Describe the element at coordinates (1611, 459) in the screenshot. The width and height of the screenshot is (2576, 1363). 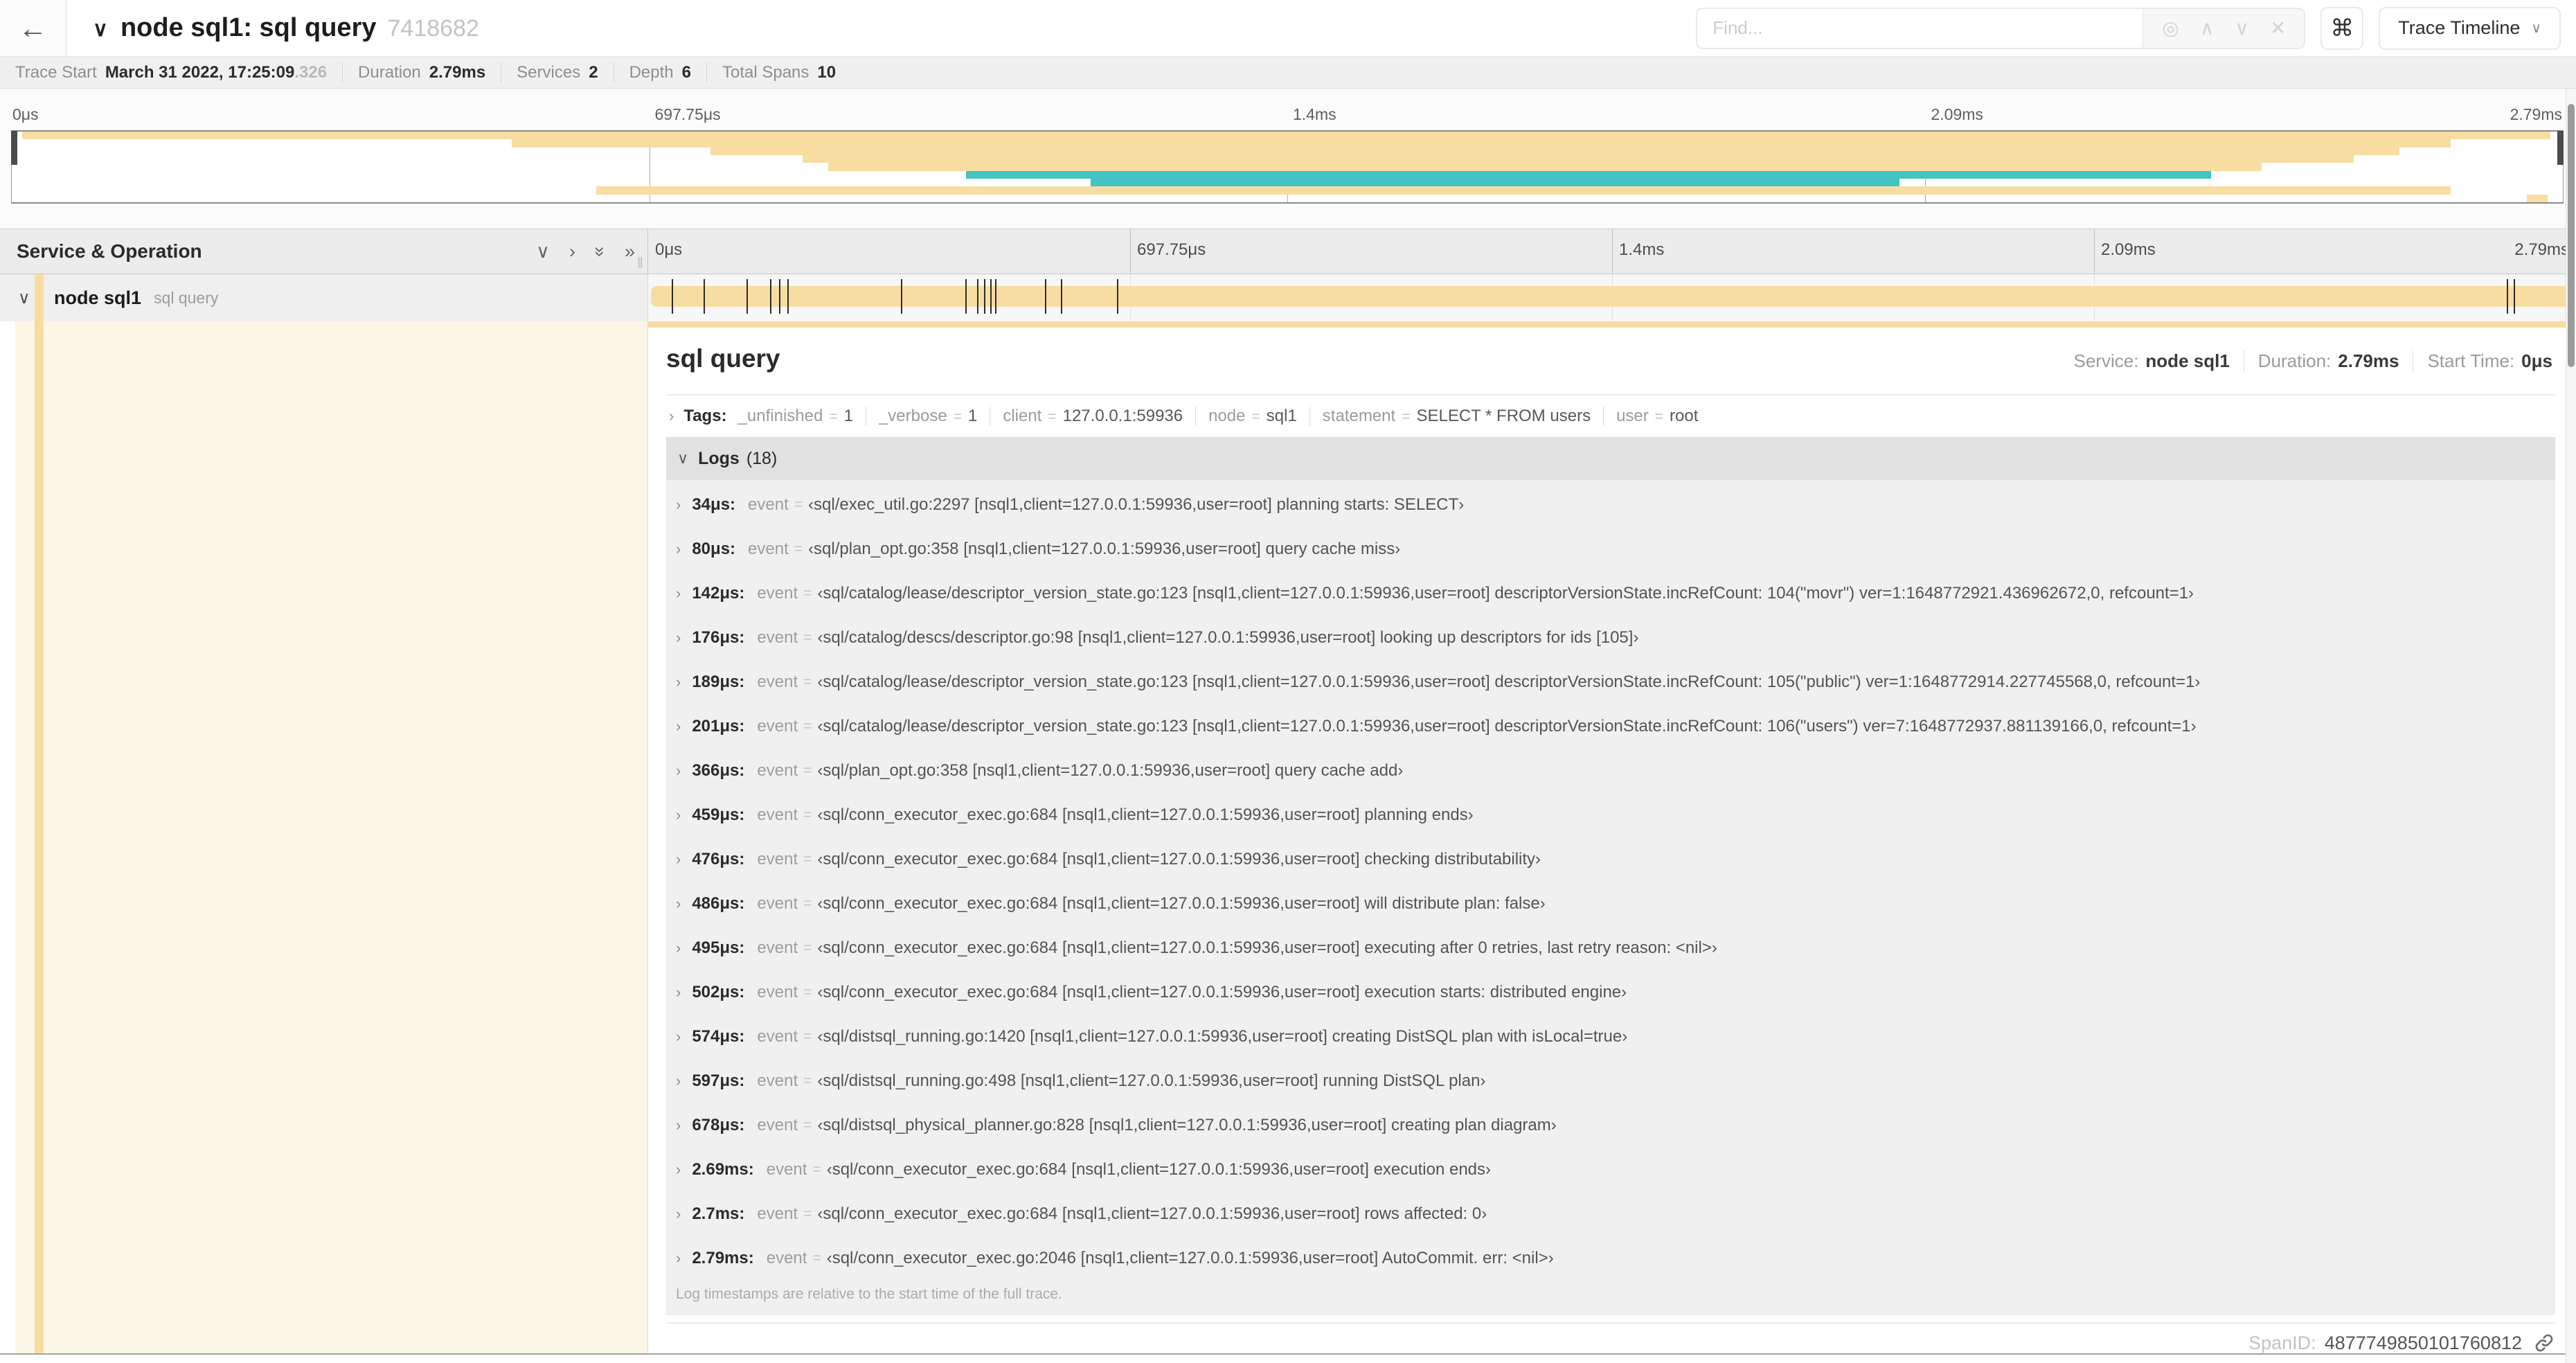
I see `logs-header: ∨ Logs (18)` at that location.